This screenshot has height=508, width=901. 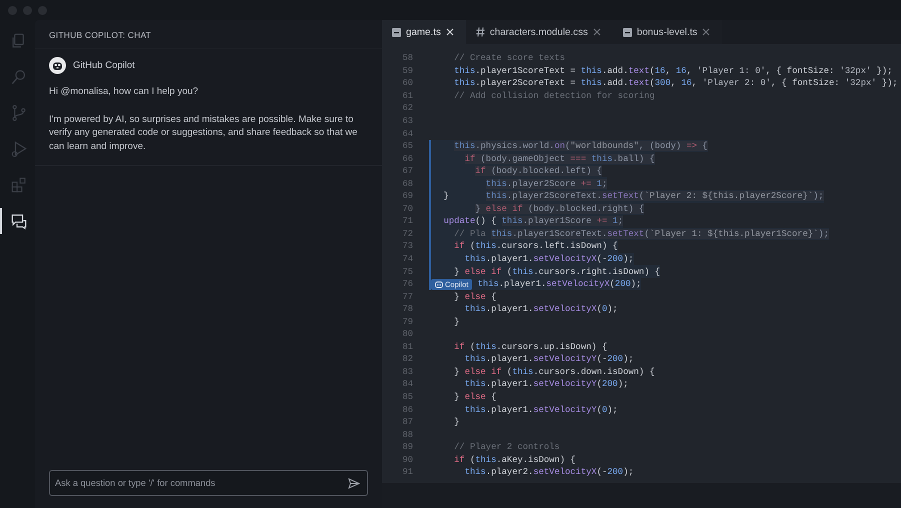 I want to click on code-text: } else if (this.cursors.down.isDown) {, so click(x=554, y=371).